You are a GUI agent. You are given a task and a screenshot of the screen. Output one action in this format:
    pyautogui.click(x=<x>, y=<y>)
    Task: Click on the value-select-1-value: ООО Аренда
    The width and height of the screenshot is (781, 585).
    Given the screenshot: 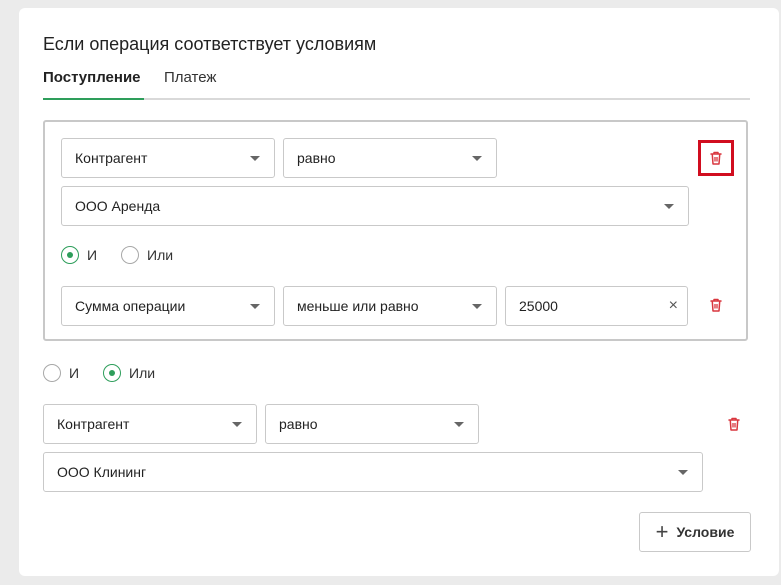 What is the action you would take?
    pyautogui.click(x=118, y=206)
    